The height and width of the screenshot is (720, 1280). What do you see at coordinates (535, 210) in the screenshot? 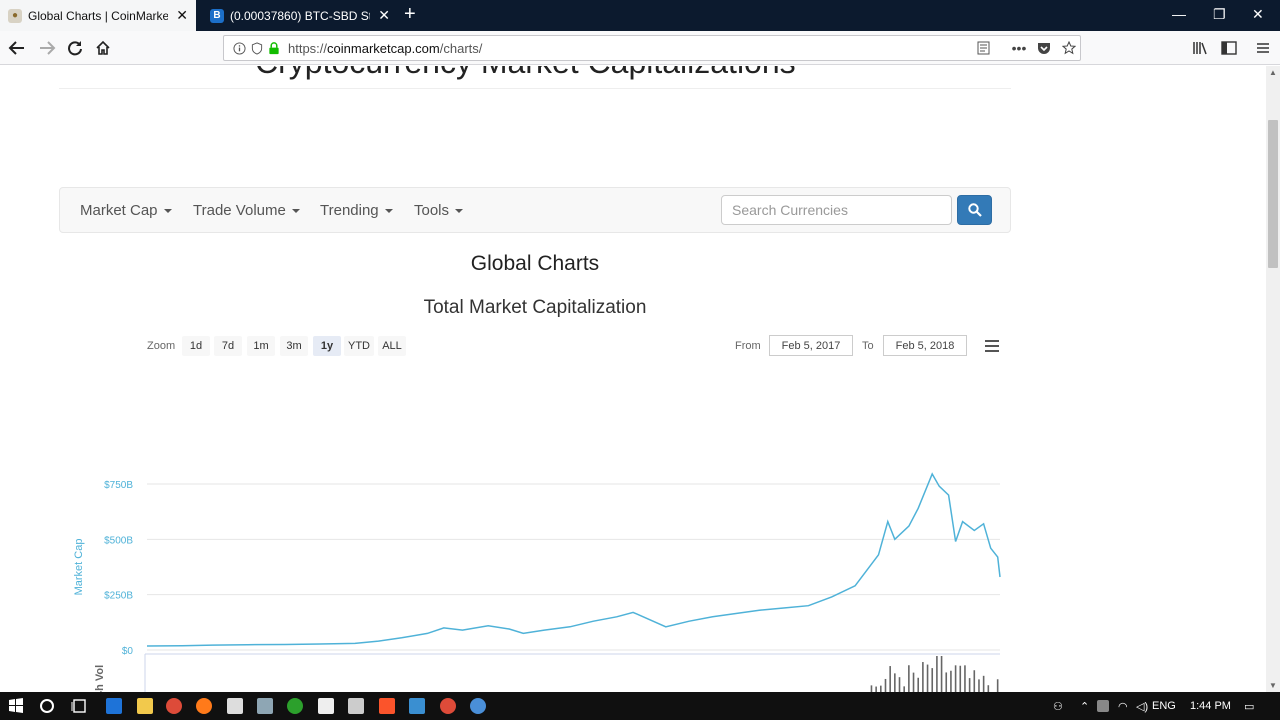
I see `top-nav-menu: Market Cap Trade Volume Trending Tools` at bounding box center [535, 210].